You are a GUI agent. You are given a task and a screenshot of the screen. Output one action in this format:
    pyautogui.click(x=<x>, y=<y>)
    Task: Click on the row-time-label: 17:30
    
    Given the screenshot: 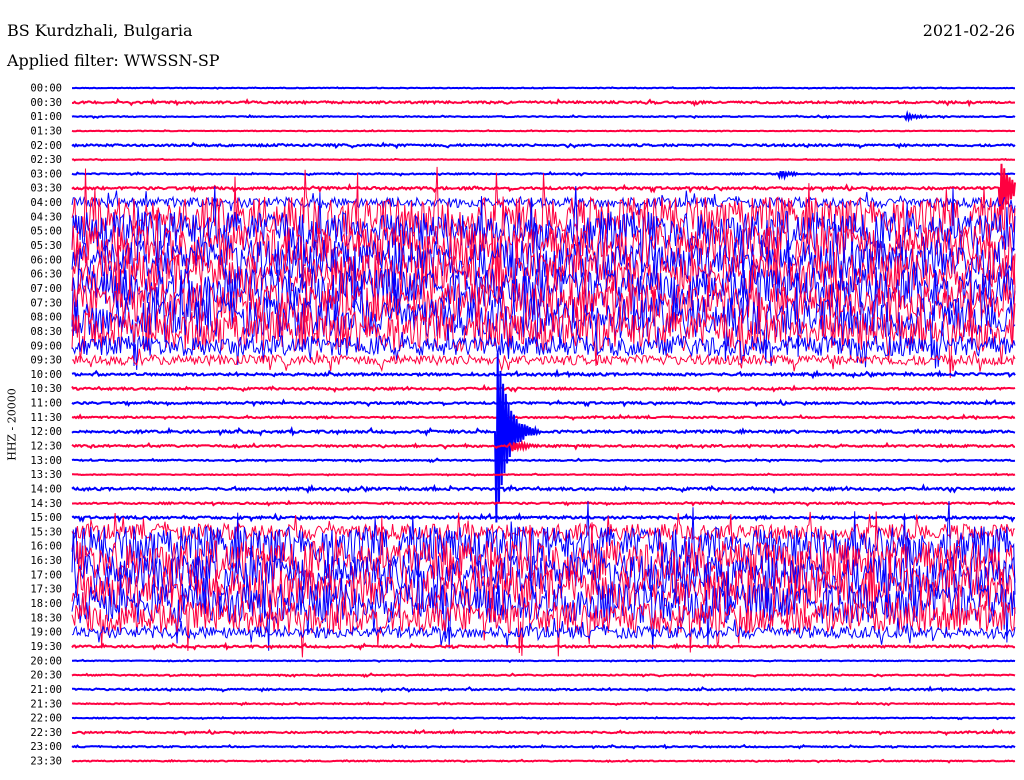 What is the action you would take?
    pyautogui.click(x=46, y=590)
    